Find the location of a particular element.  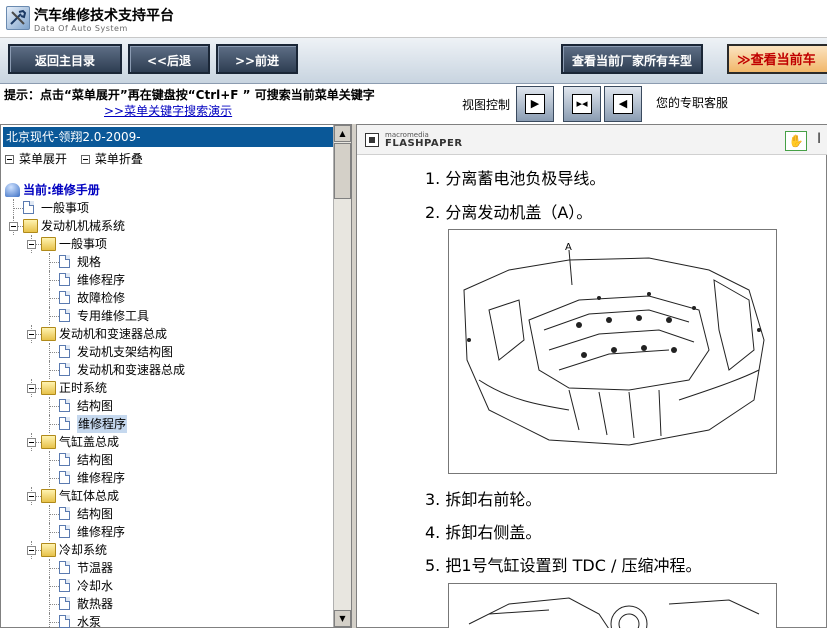

menu-scrollbar: ▲ ▼ is located at coordinates (342, 376).